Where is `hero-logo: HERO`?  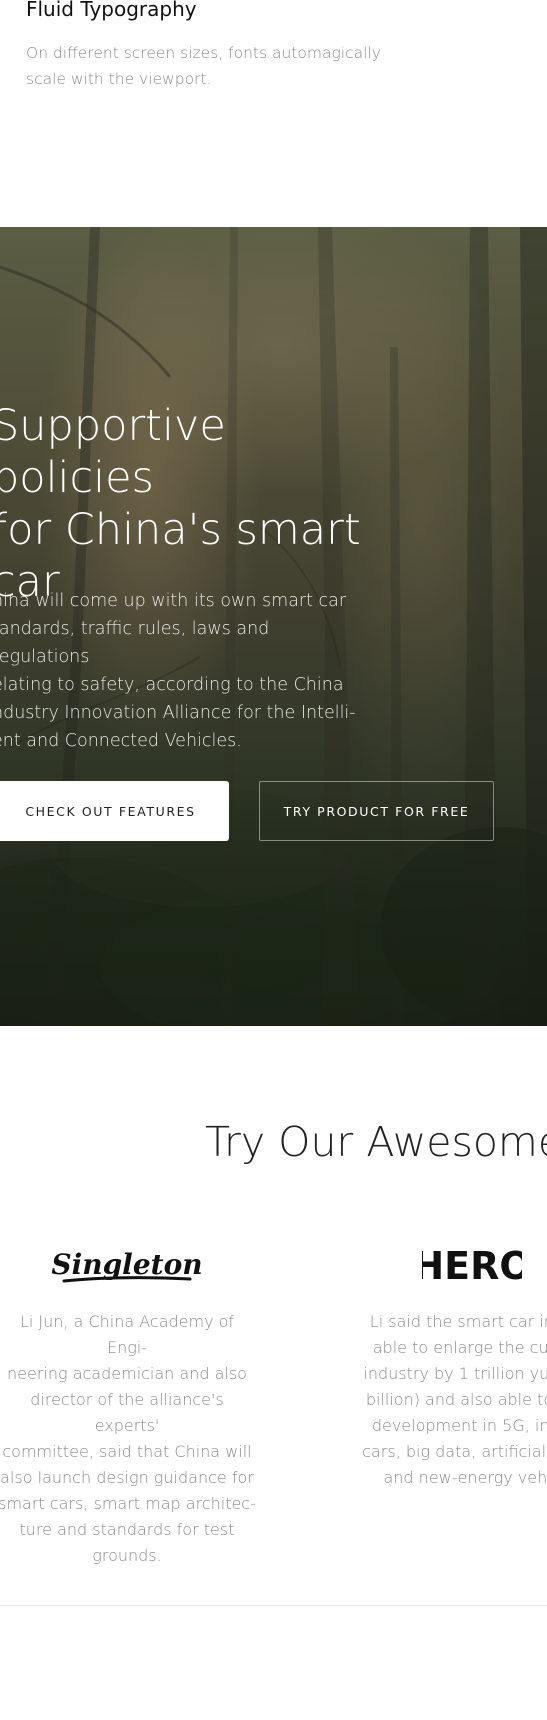
hero-logo: HERO is located at coordinates (472, 1265).